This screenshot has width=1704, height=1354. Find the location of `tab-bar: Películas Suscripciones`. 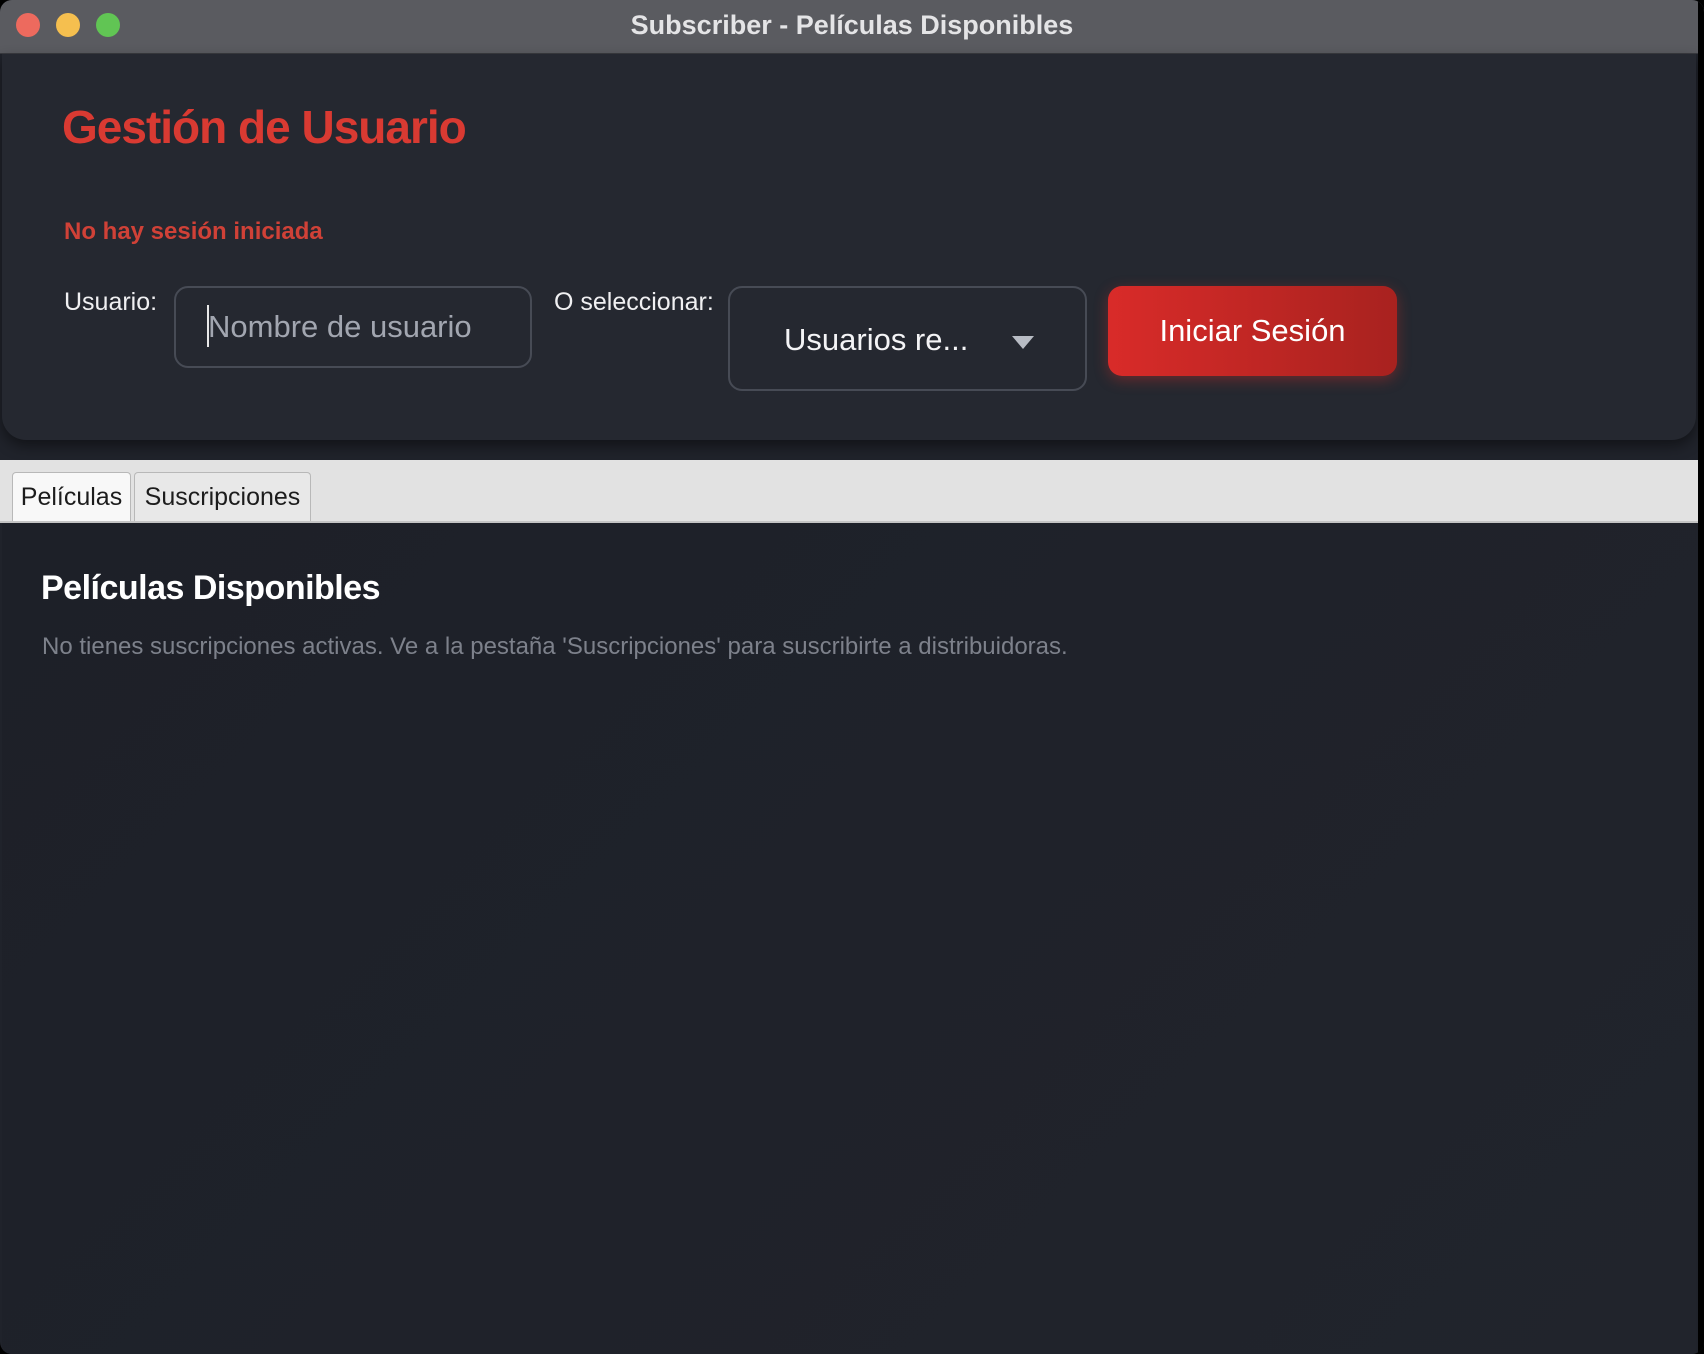

tab-bar: Películas Suscripciones is located at coordinates (852, 491).